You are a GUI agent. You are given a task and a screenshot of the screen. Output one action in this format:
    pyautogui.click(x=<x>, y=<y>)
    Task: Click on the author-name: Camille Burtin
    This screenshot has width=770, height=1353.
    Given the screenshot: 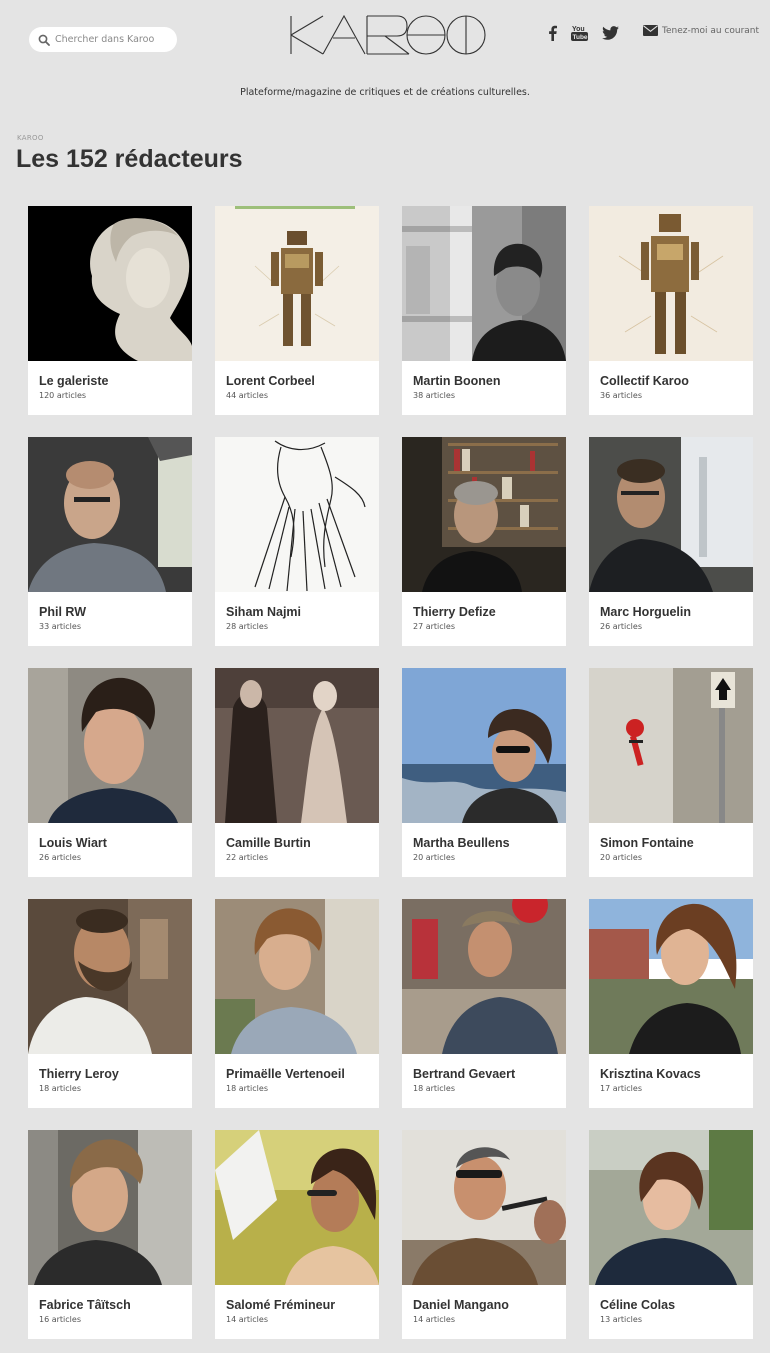 What is the action you would take?
    pyautogui.click(x=297, y=836)
    